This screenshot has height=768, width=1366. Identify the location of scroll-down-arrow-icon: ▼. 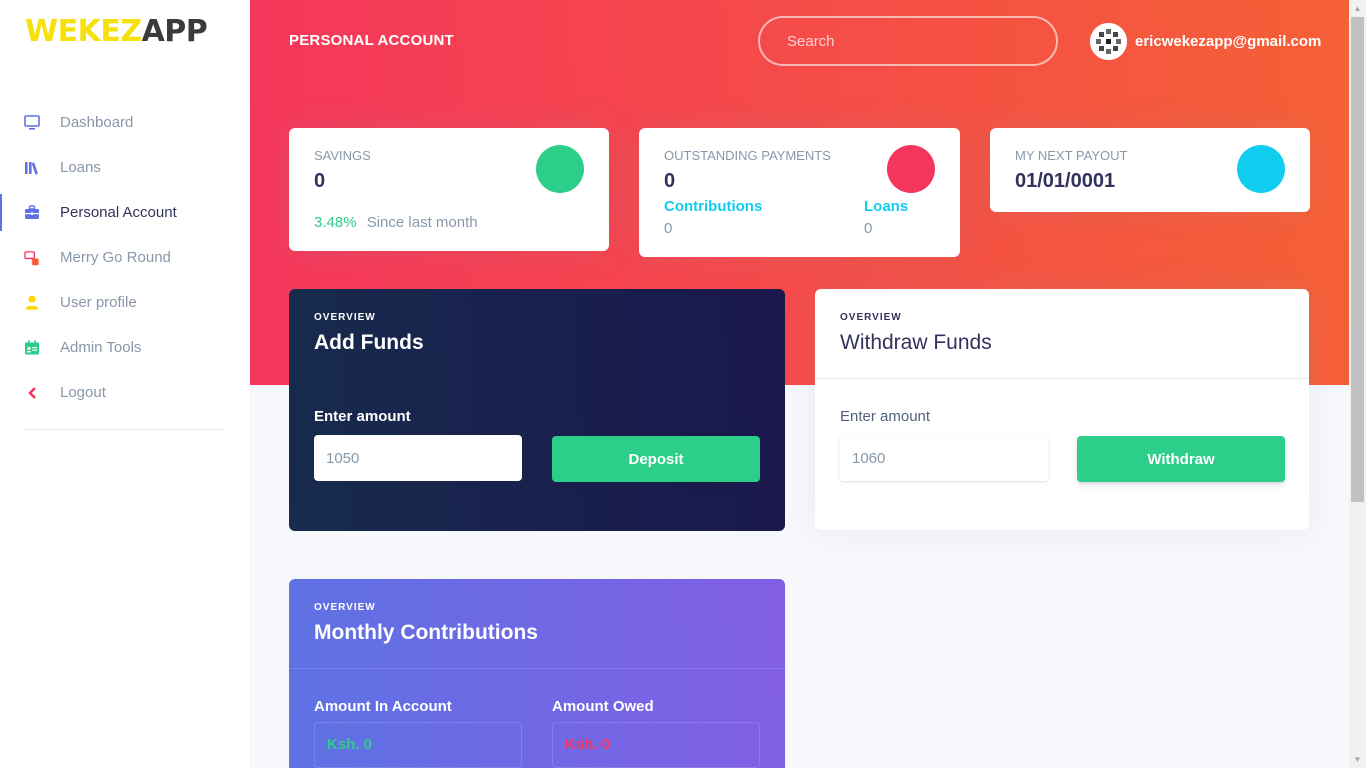
(1357, 759).